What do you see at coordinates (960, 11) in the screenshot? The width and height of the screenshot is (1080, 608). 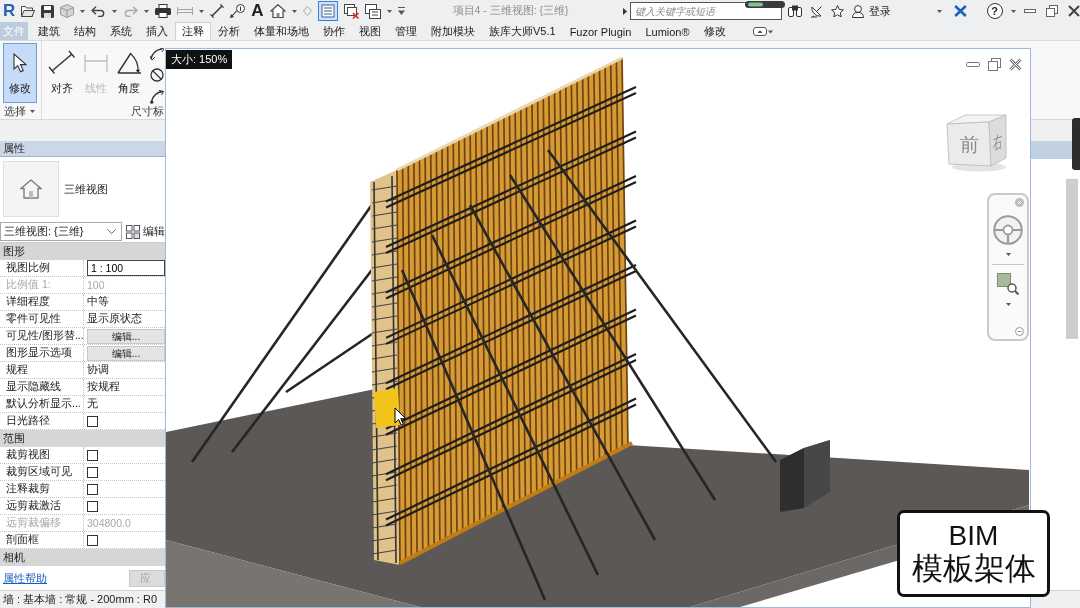 I see `exchange-icon` at bounding box center [960, 11].